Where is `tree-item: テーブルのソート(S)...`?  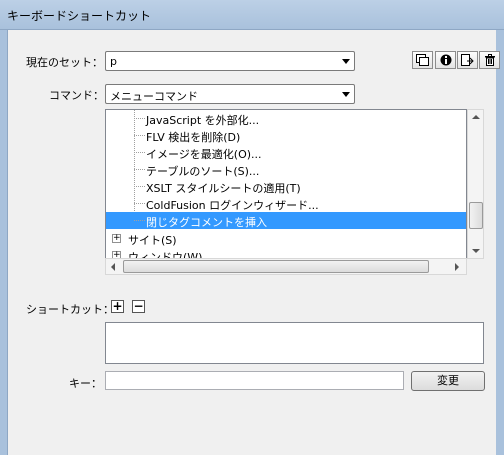
tree-item: テーブルのソート(S)... is located at coordinates (286, 169).